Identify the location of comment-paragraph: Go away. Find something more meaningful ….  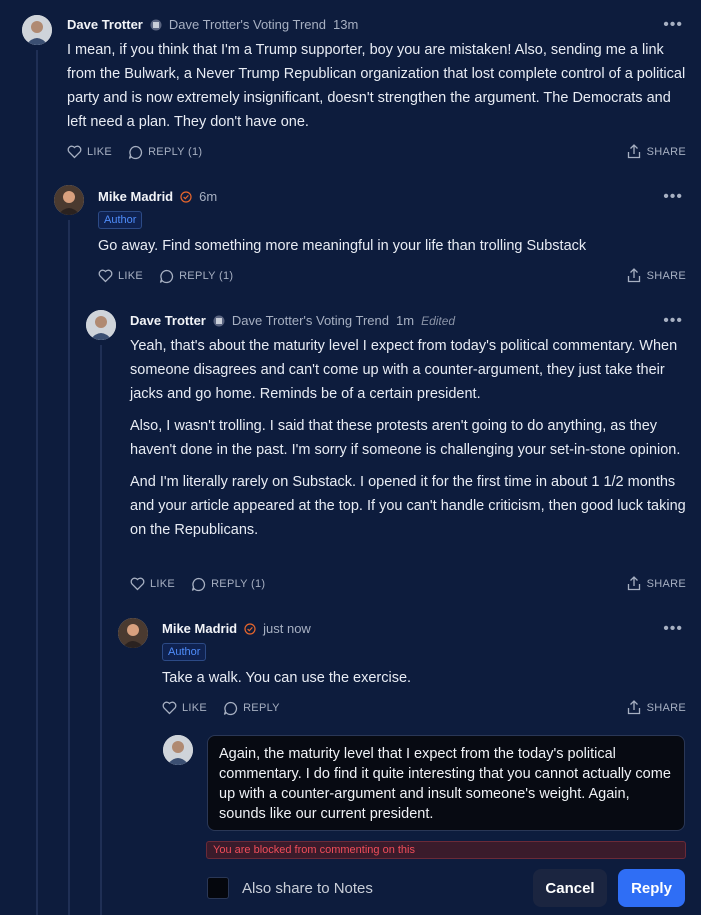
(342, 246).